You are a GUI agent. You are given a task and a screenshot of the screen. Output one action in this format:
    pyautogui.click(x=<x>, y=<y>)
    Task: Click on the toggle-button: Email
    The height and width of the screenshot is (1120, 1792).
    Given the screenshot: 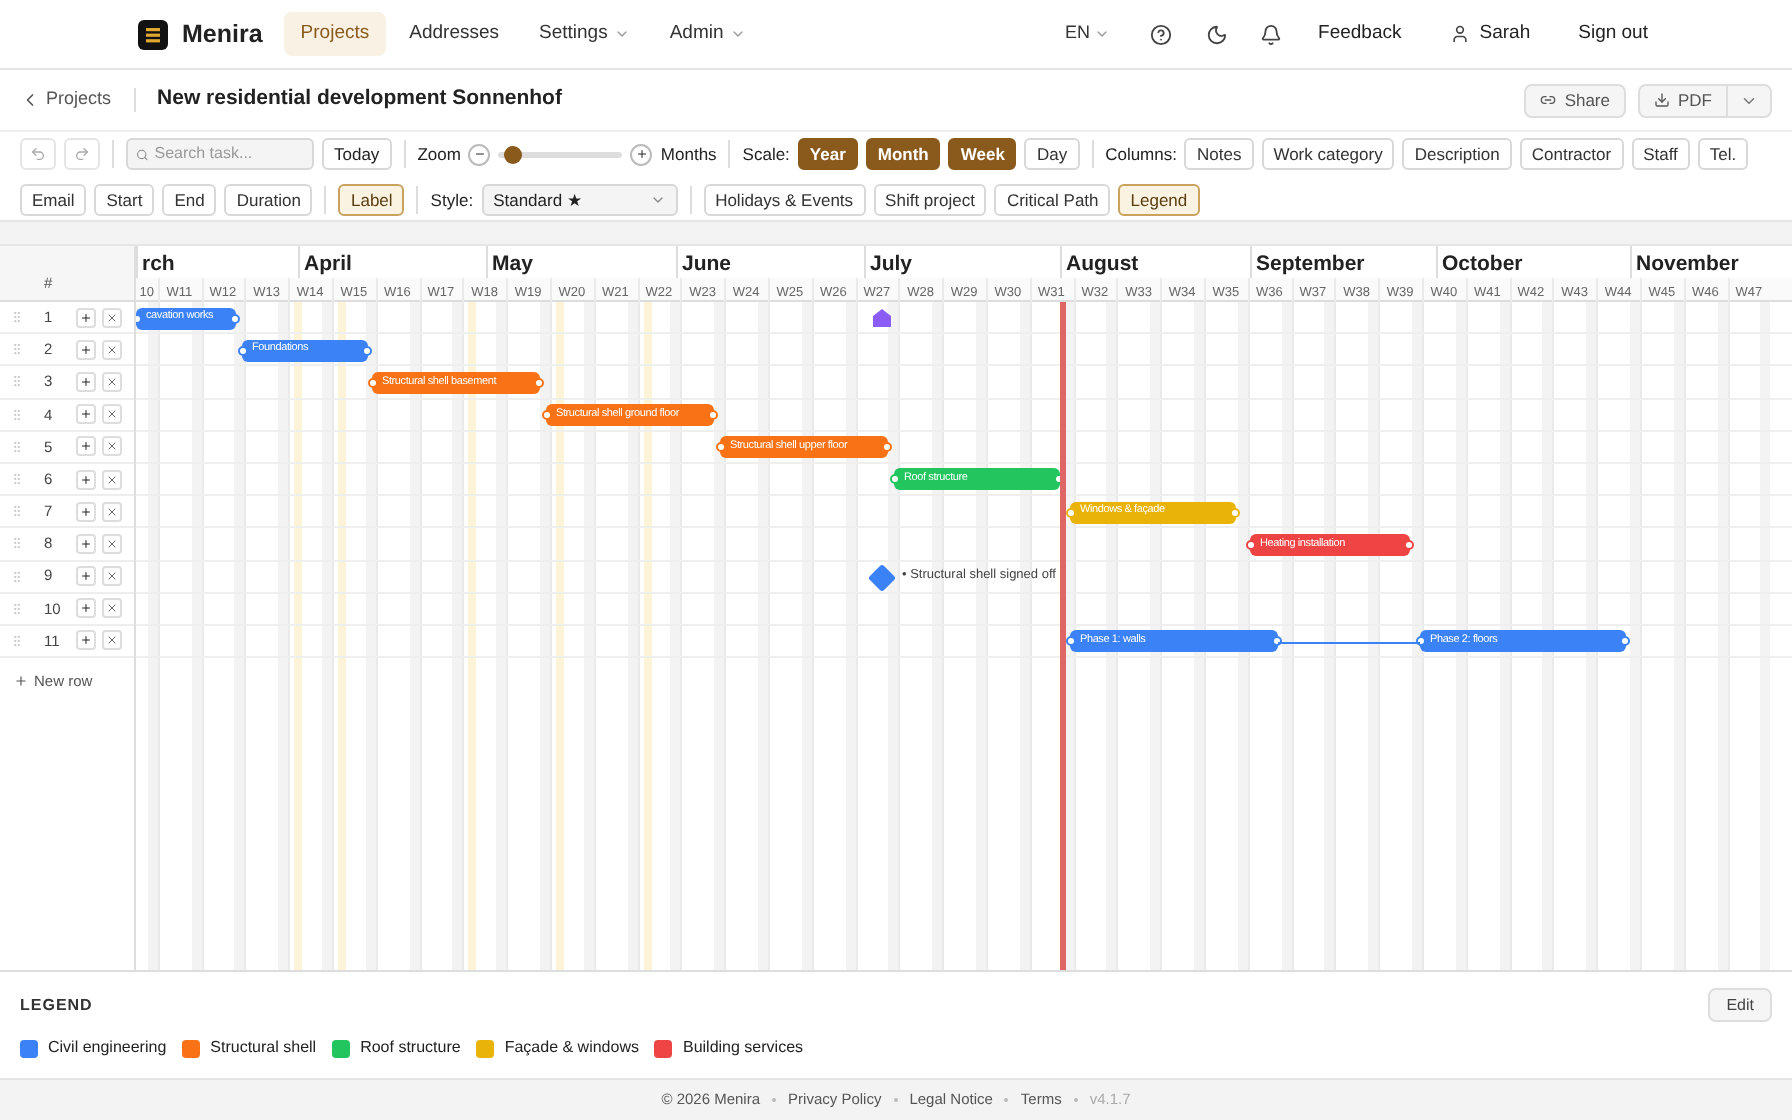 What is the action you would take?
    pyautogui.click(x=53, y=200)
    